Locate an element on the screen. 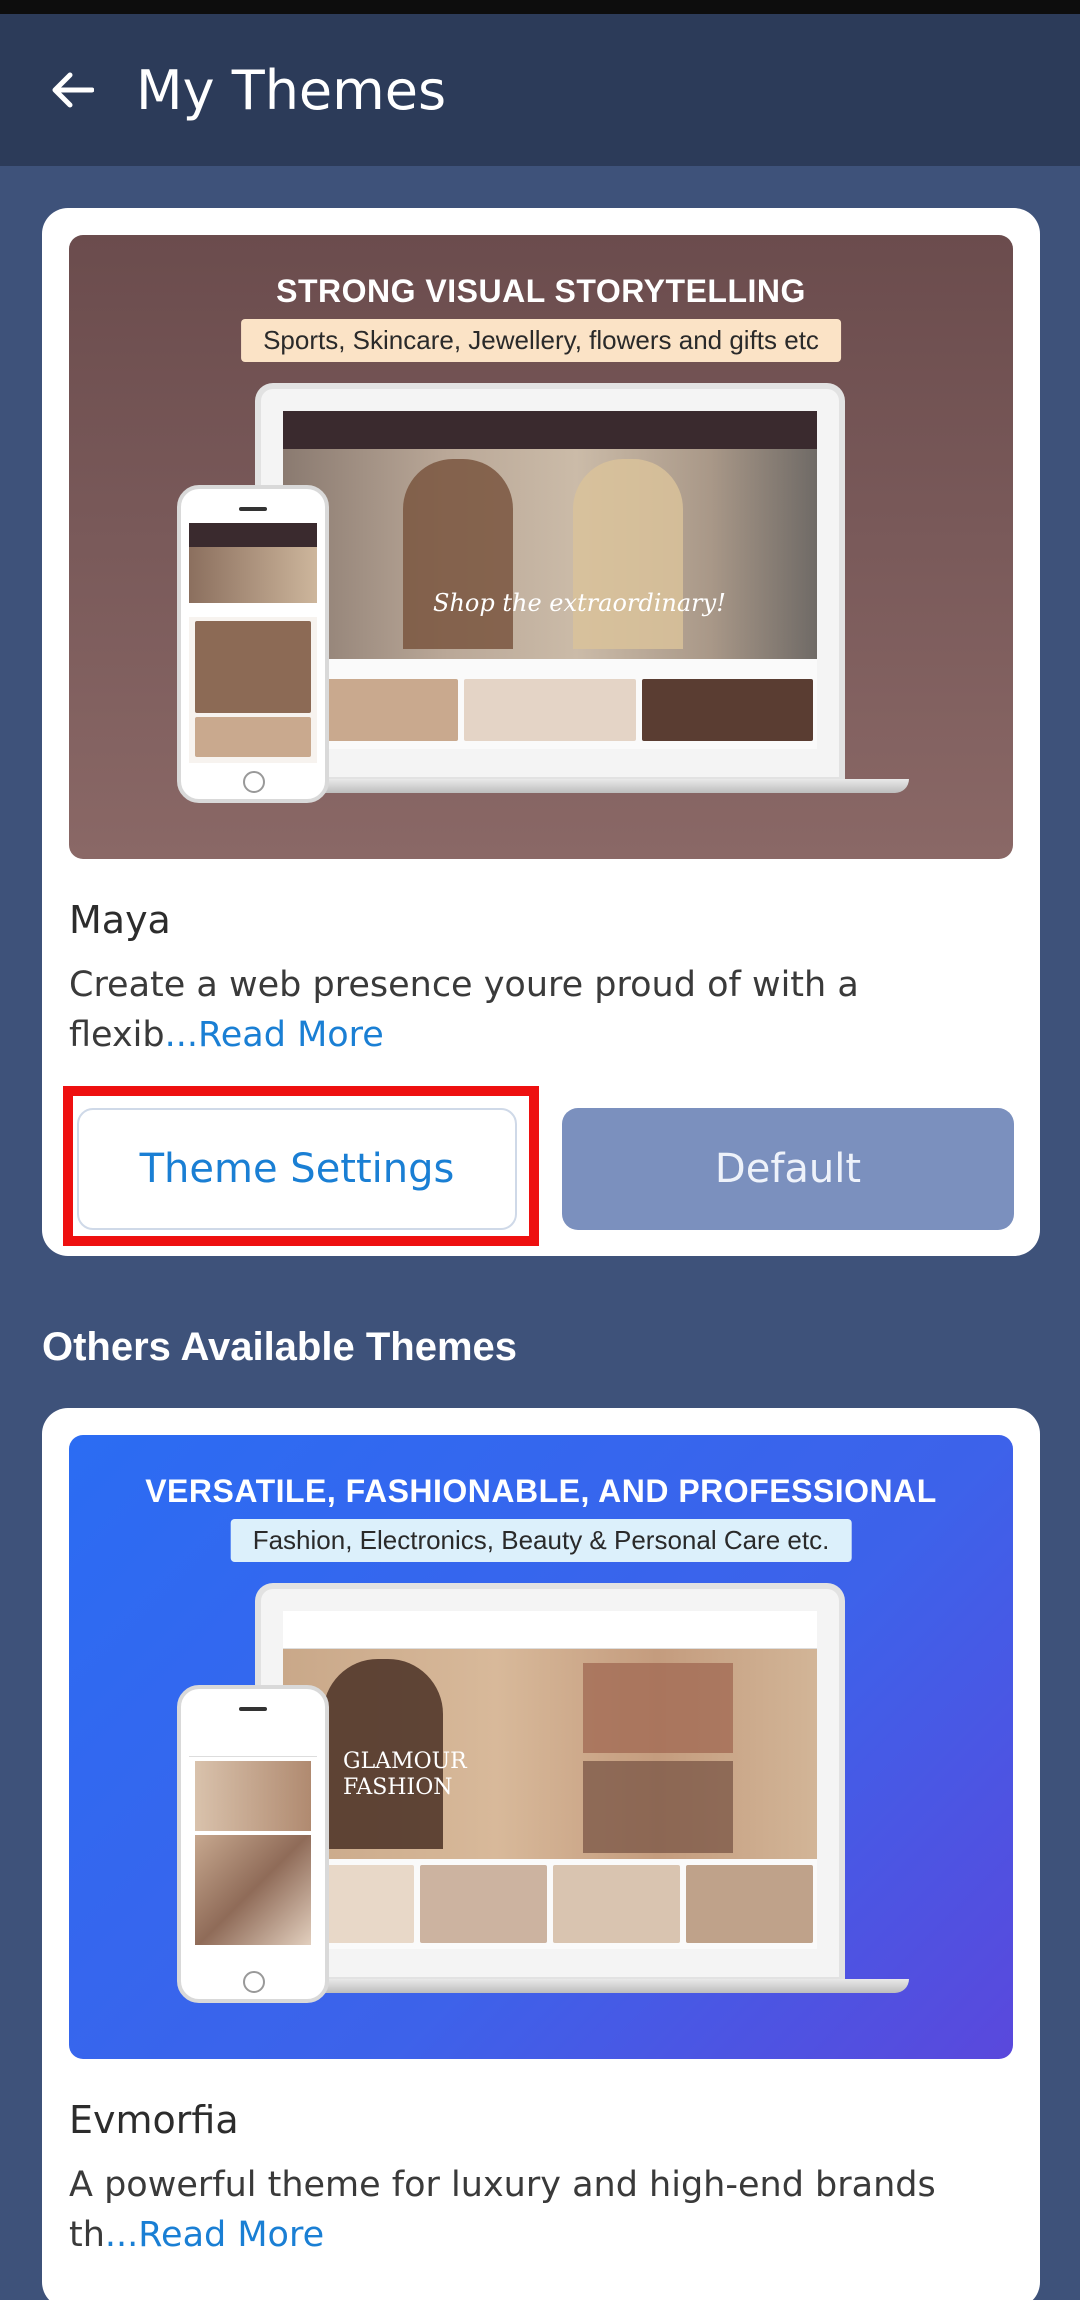 This screenshot has height=2300, width=1080. laptop-mockup: Shop the extraordinary! is located at coordinates (550, 583).